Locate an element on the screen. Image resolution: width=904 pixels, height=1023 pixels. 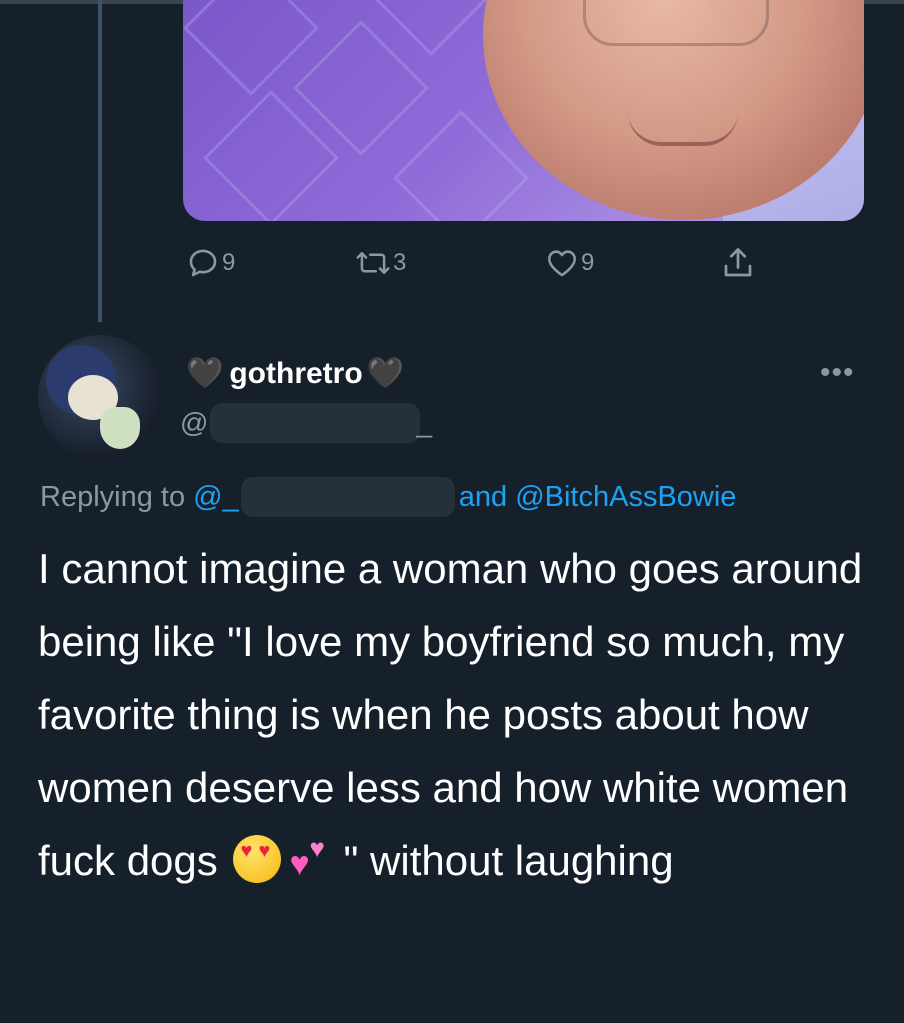
replying-to-mention-first: @_ is located at coordinates (216, 497).